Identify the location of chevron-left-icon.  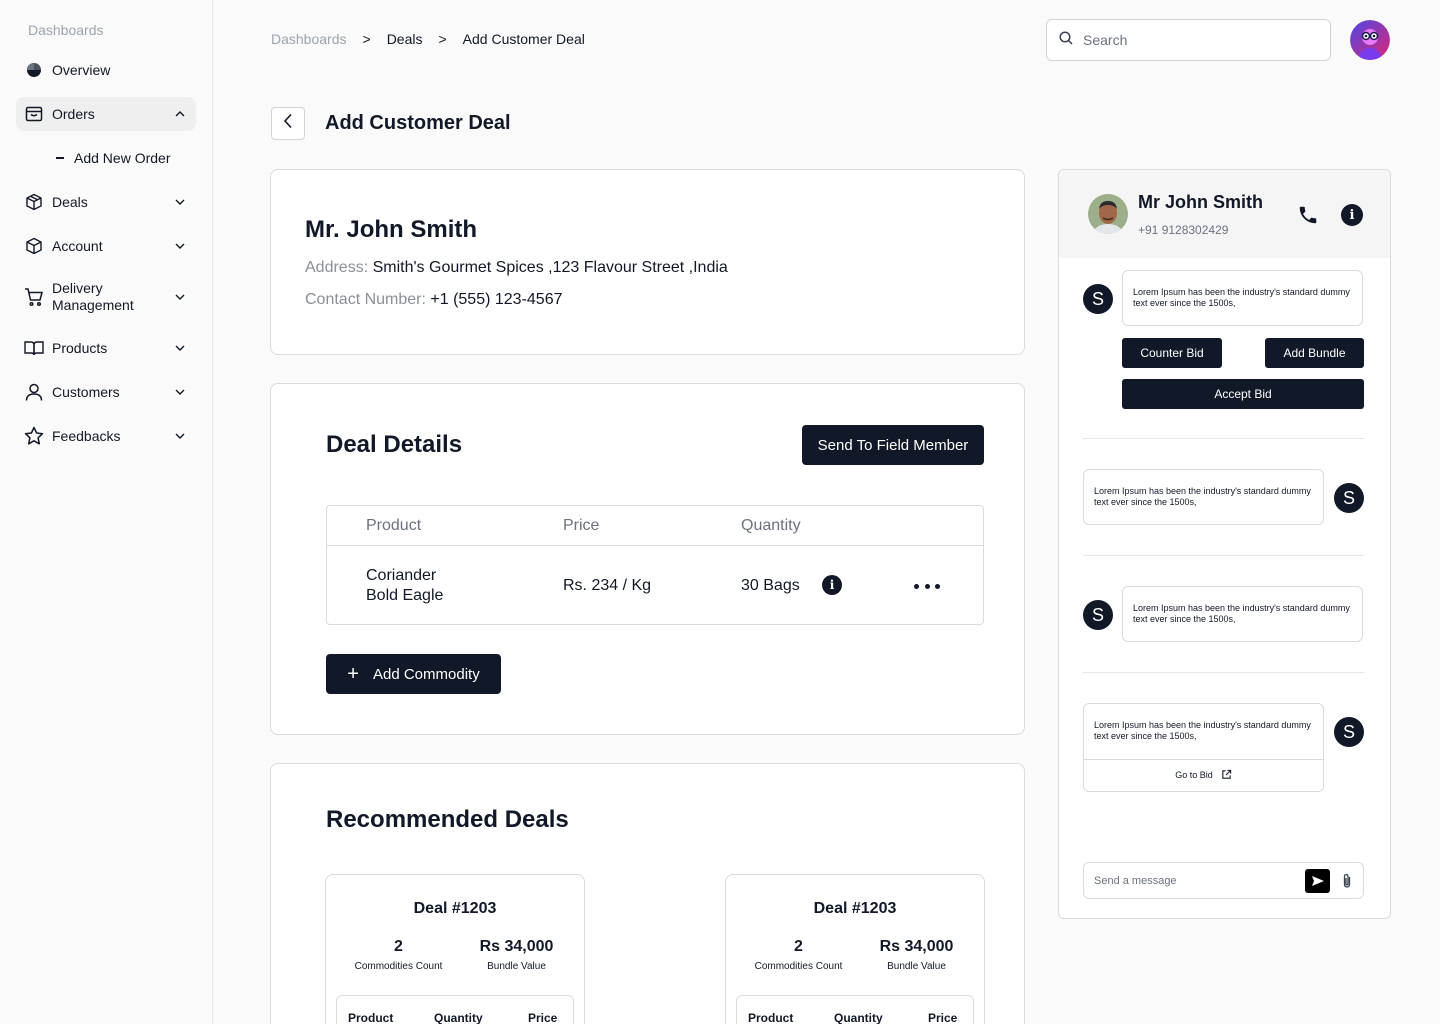
(288, 123).